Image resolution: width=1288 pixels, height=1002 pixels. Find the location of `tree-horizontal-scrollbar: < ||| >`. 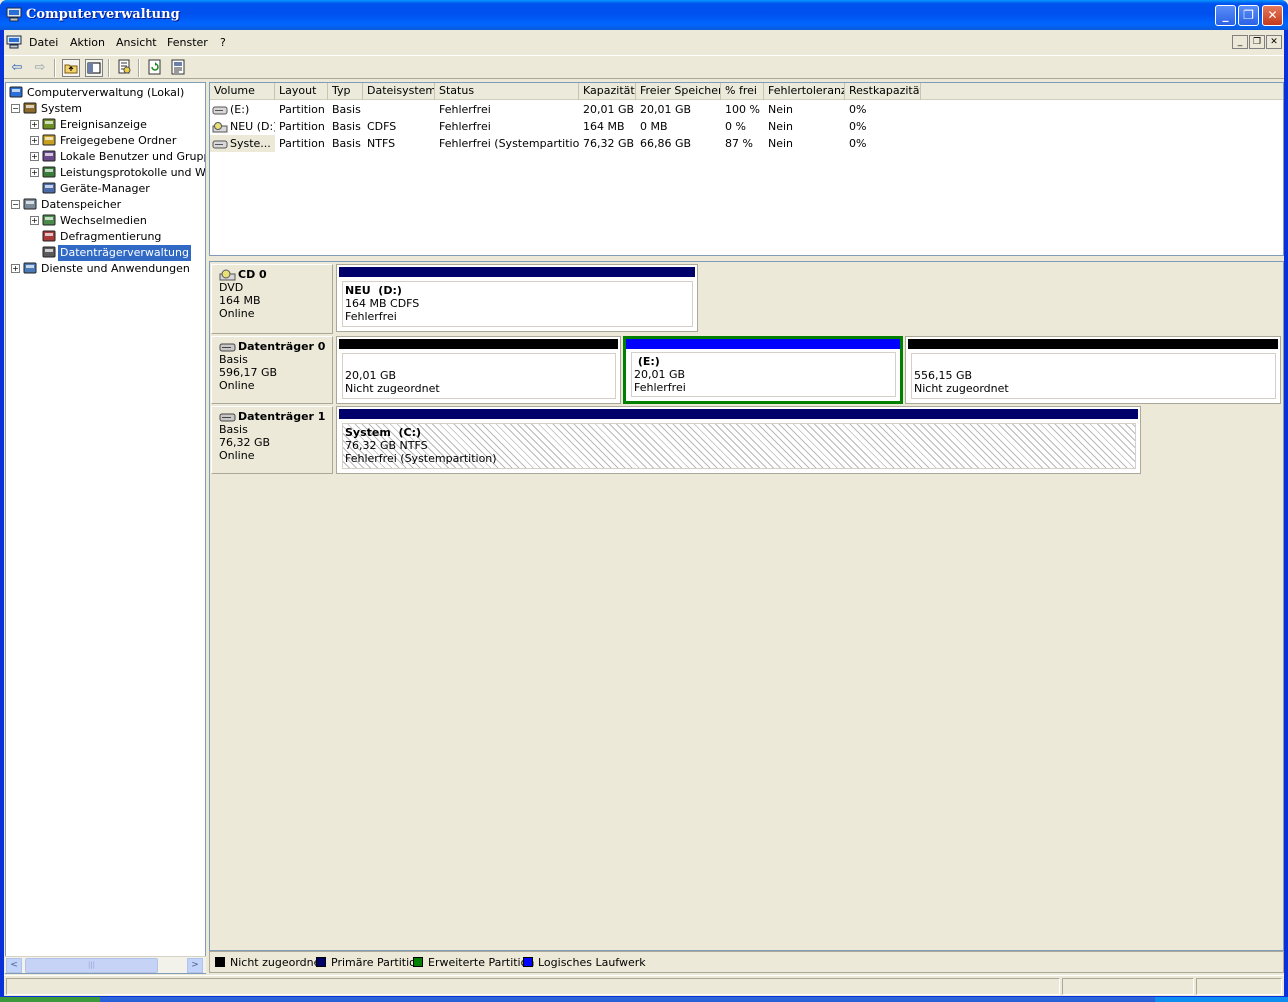

tree-horizontal-scrollbar: < ||| > is located at coordinates (105, 964).